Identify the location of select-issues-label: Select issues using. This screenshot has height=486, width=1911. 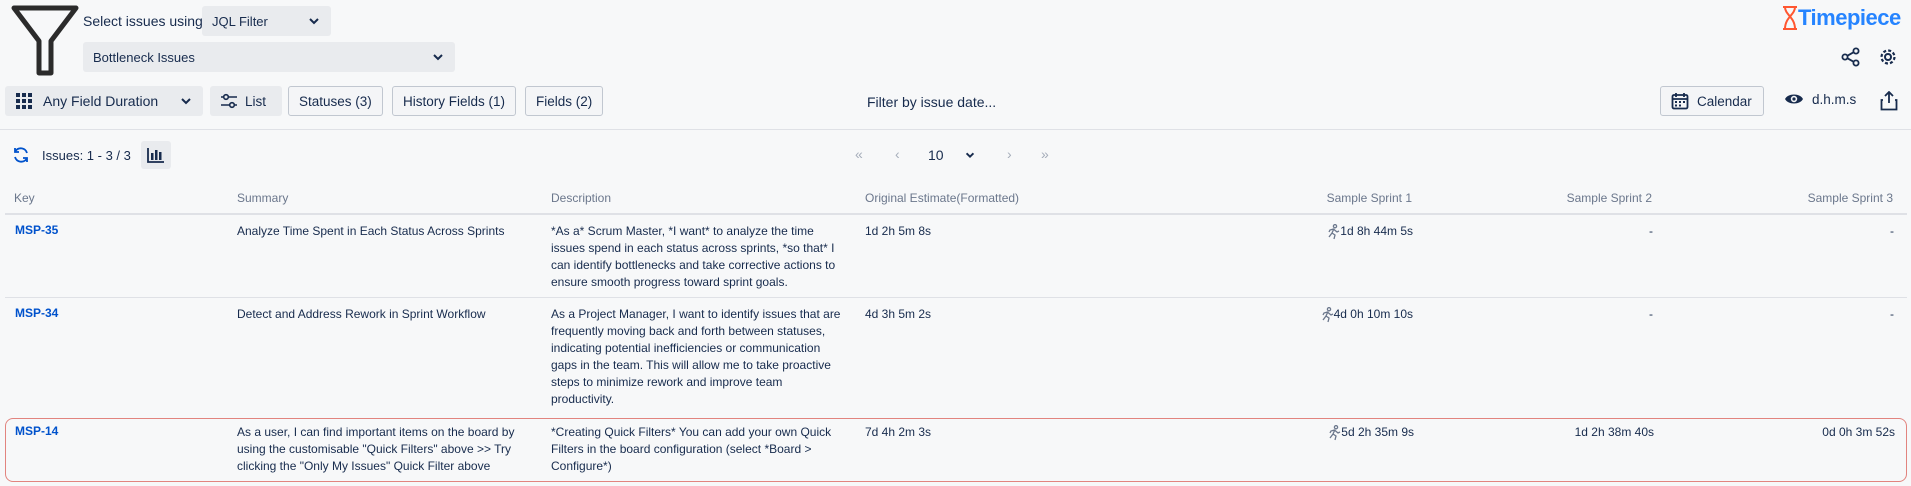
(143, 21).